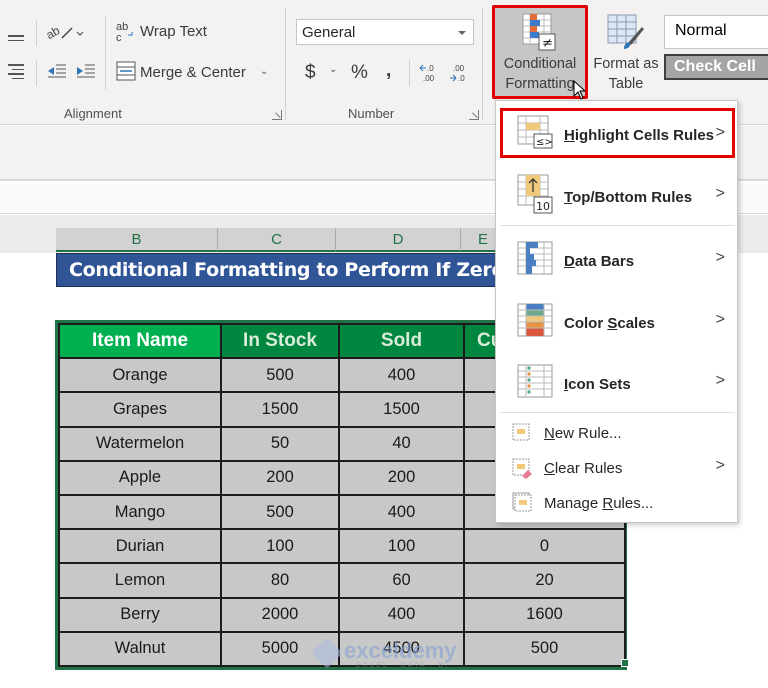 This screenshot has width=768, height=688. Describe the element at coordinates (544, 580) in the screenshot. I see `cell-current-stock: 20` at that location.